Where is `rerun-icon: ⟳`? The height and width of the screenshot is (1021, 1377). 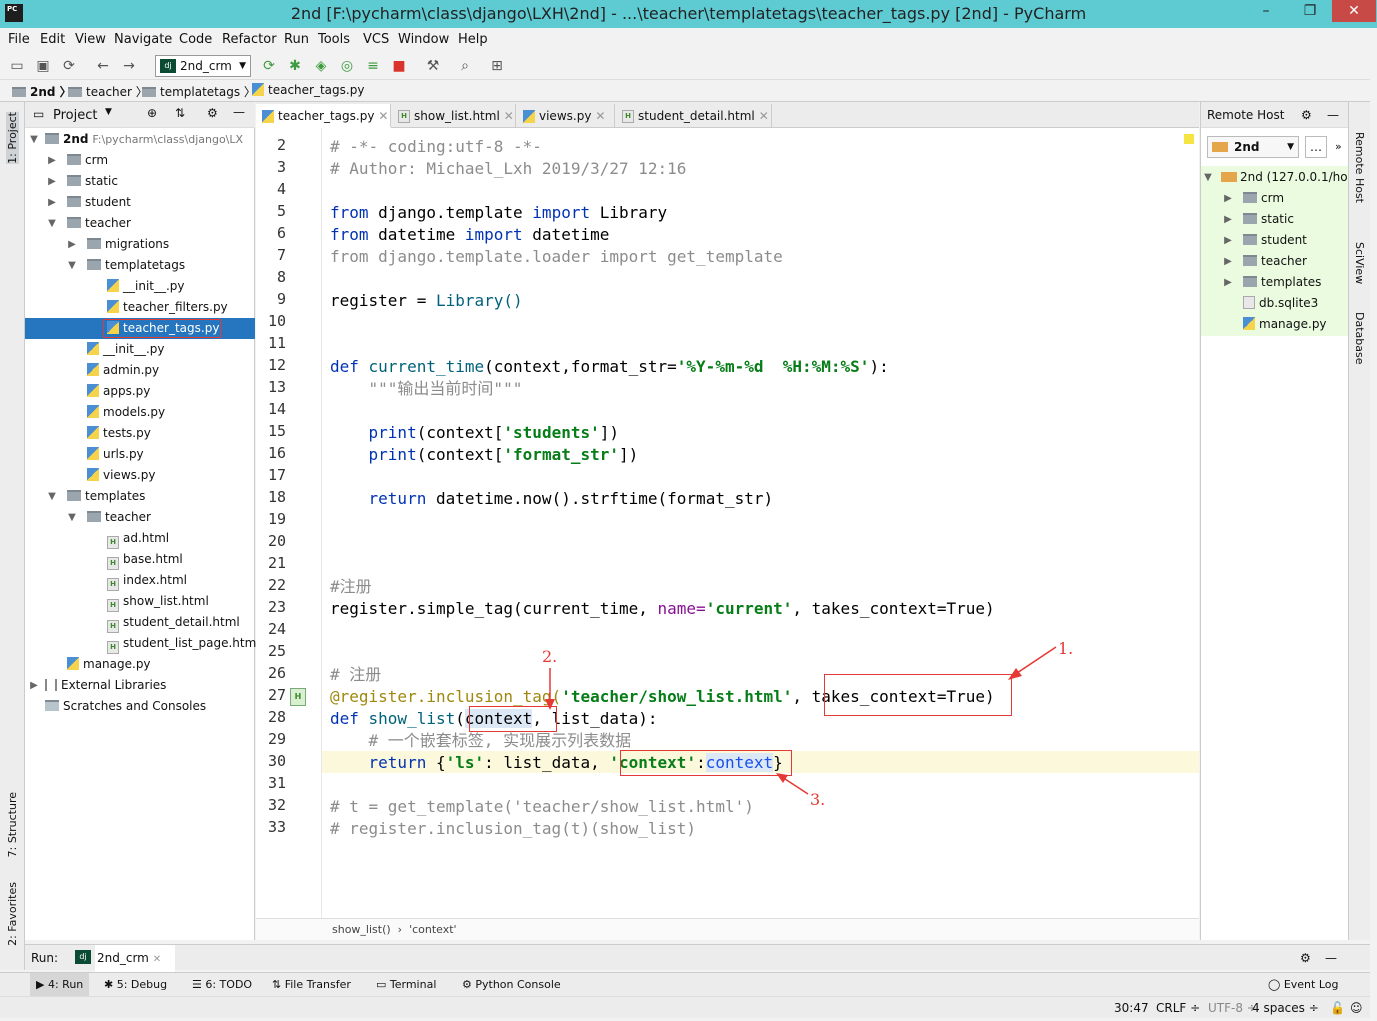
rerun-icon: ⟳ is located at coordinates (269, 66).